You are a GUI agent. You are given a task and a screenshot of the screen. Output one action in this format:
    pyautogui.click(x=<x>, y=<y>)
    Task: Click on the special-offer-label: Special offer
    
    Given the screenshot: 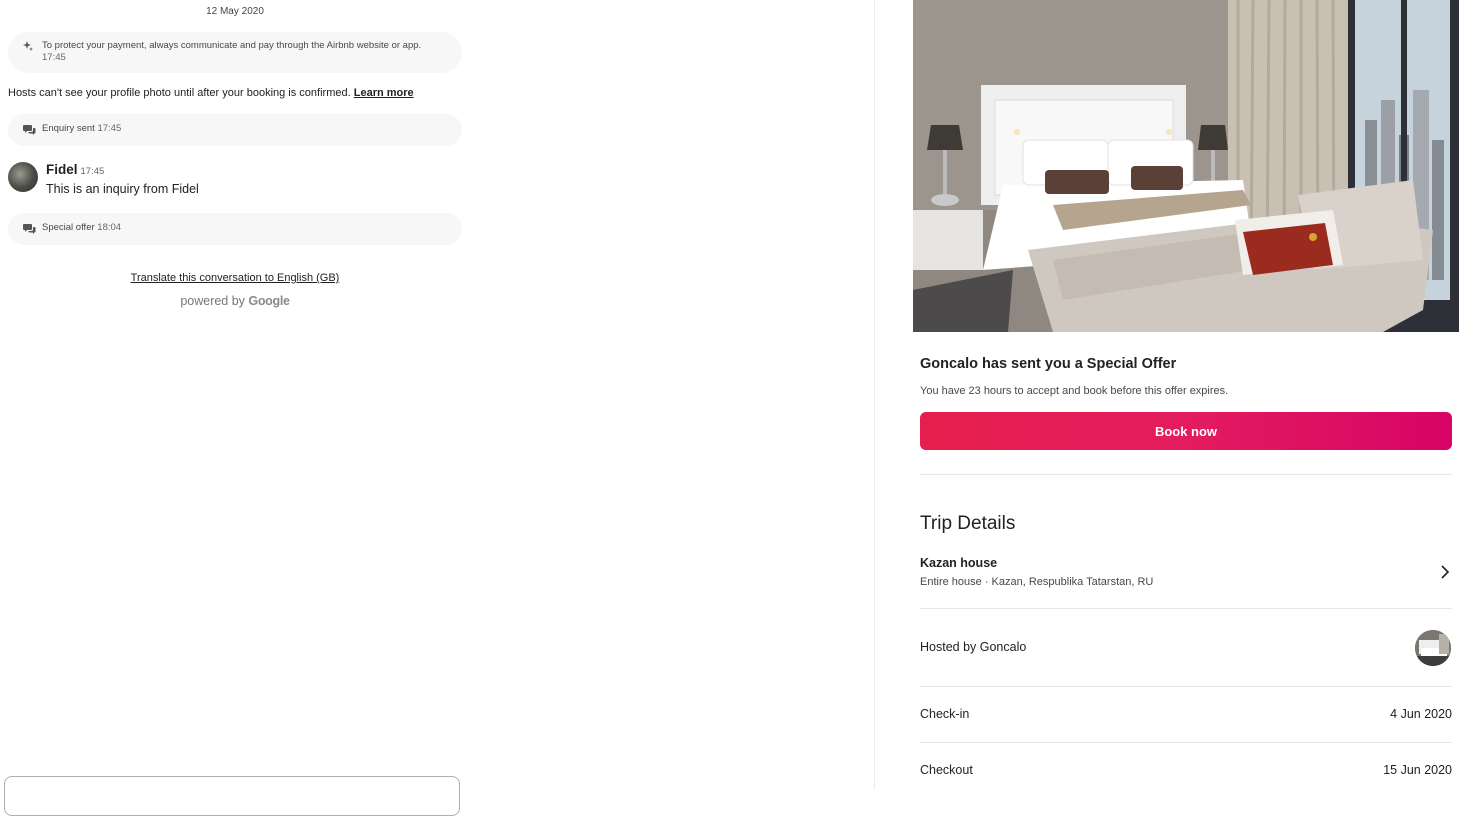 What is the action you would take?
    pyautogui.click(x=68, y=227)
    